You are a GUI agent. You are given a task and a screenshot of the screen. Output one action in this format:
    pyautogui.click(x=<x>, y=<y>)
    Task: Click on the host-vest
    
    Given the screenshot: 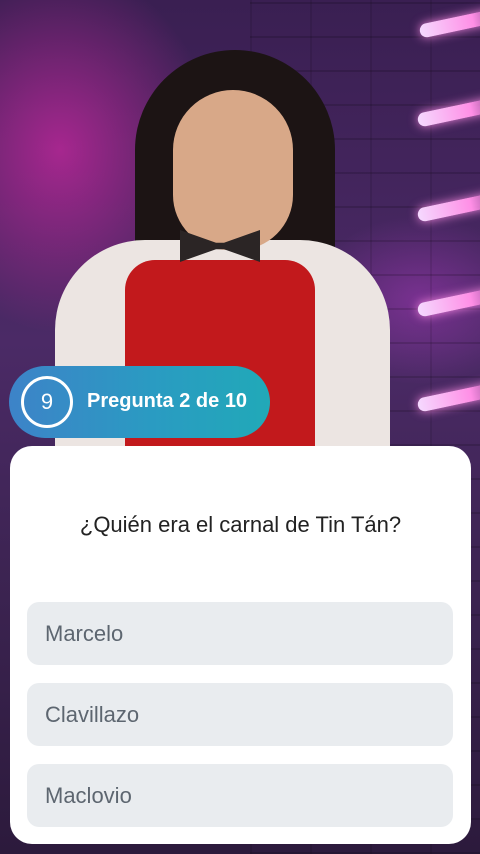 What is the action you would take?
    pyautogui.click(x=220, y=365)
    